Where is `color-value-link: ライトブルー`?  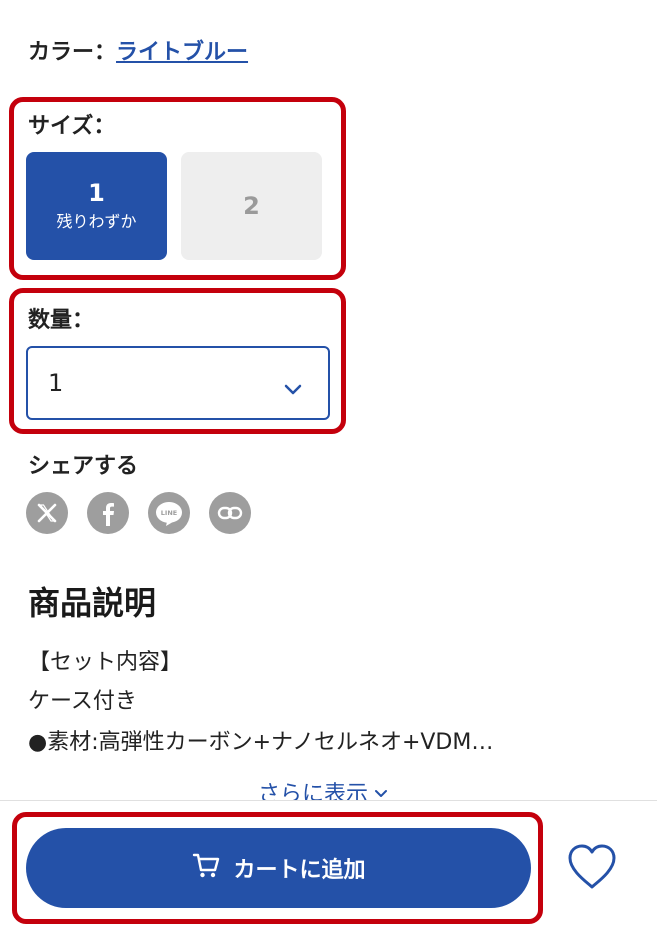 color-value-link: ライトブルー is located at coordinates (182, 50).